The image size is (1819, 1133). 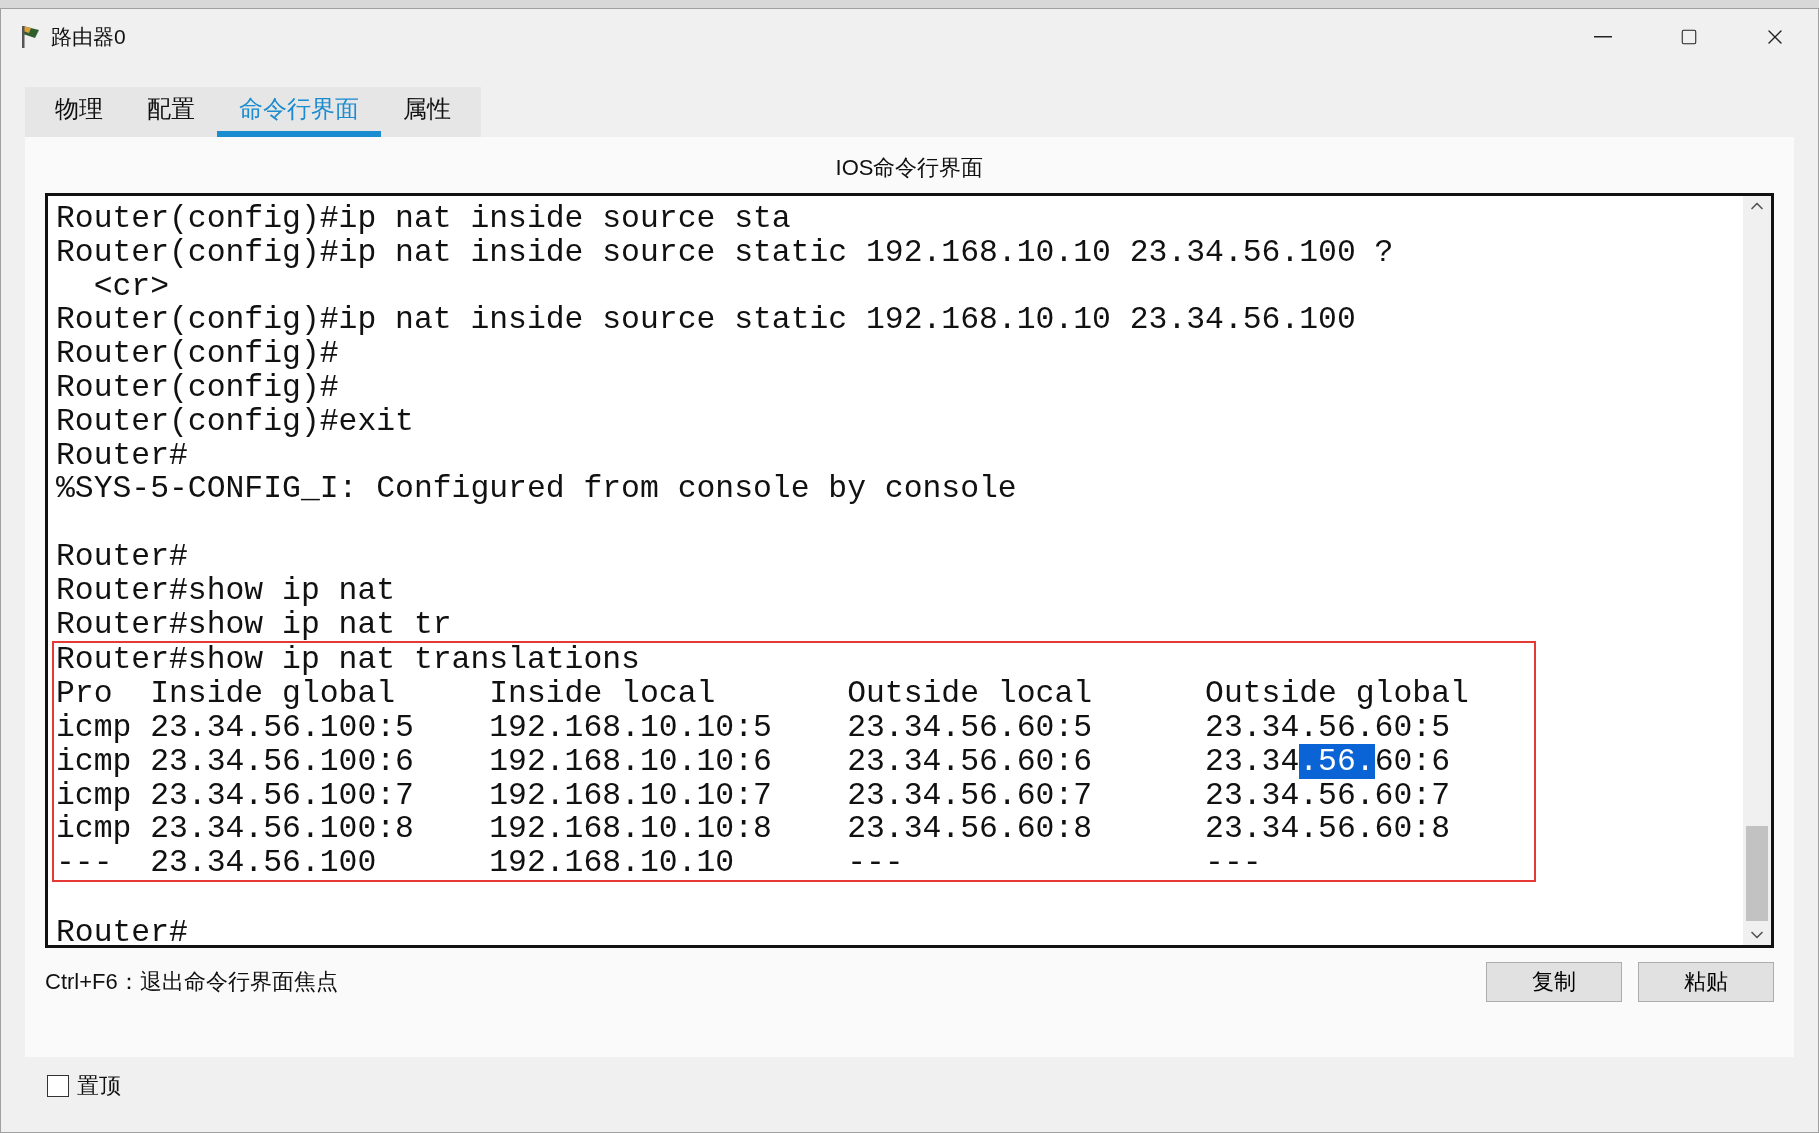 I want to click on action-button: 粘贴, so click(x=1706, y=982).